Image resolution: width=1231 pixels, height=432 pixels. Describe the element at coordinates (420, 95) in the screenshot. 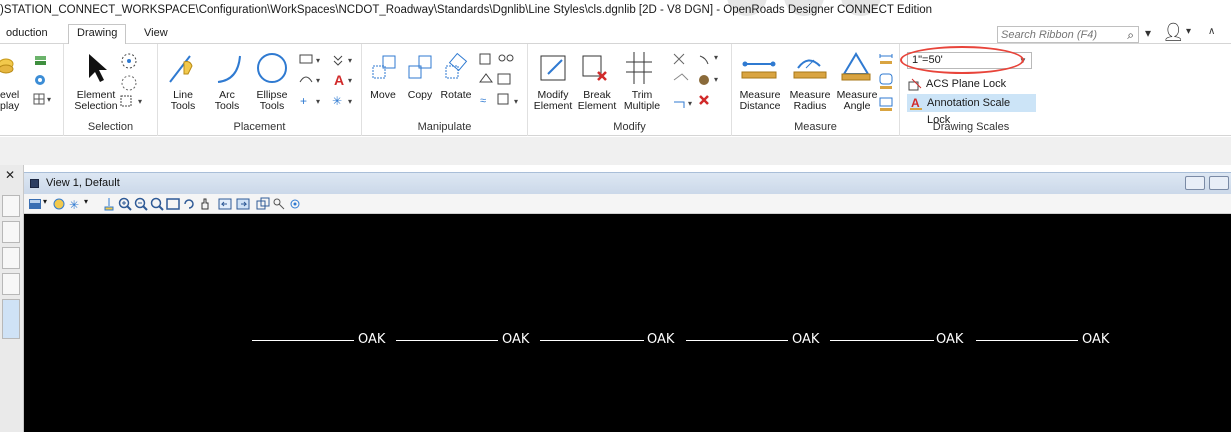

I see `copy-button: Copy` at that location.